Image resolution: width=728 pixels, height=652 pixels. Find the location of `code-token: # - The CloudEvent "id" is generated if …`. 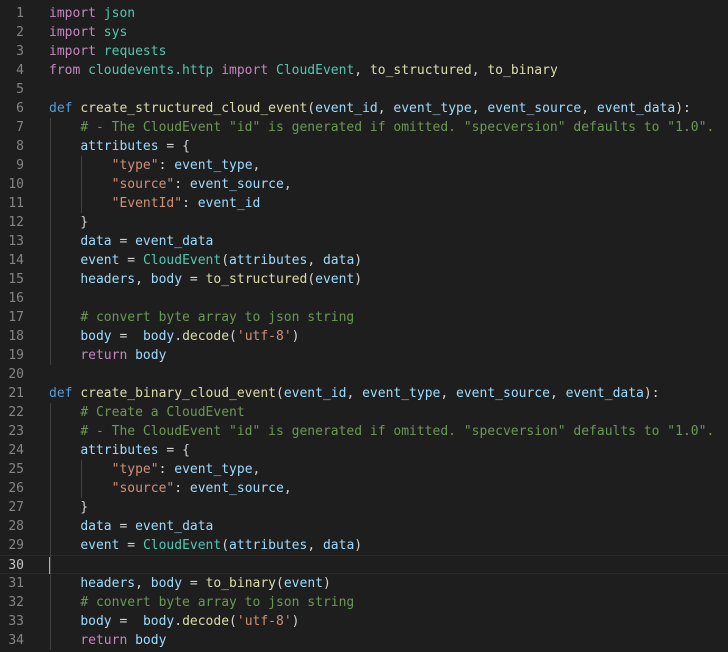

code-token: # - The CloudEvent "id" is generated if … is located at coordinates (397, 127).